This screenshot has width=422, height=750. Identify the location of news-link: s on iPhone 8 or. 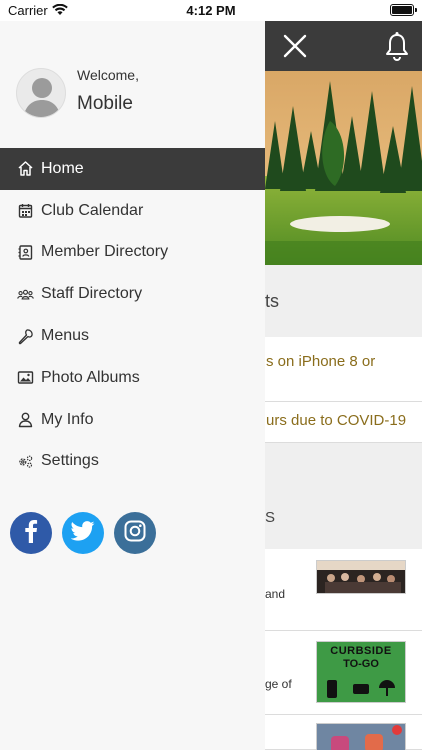
(320, 361).